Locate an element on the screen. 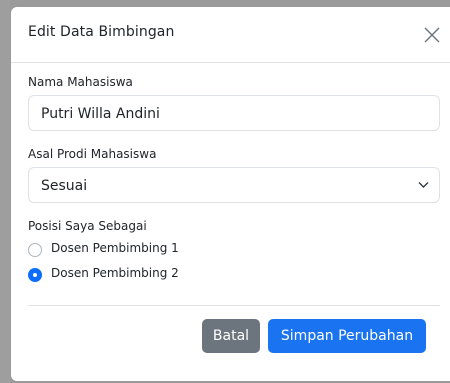 The width and height of the screenshot is (450, 383). prodi-label: Asal Prodi Mahasiswa is located at coordinates (92, 154).